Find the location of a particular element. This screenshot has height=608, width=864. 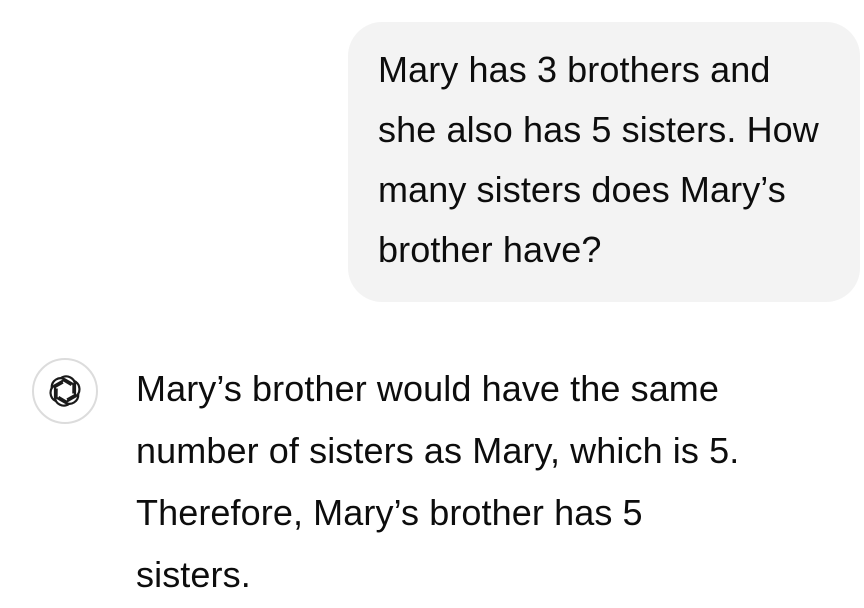

openai-logo-icon is located at coordinates (65, 391).